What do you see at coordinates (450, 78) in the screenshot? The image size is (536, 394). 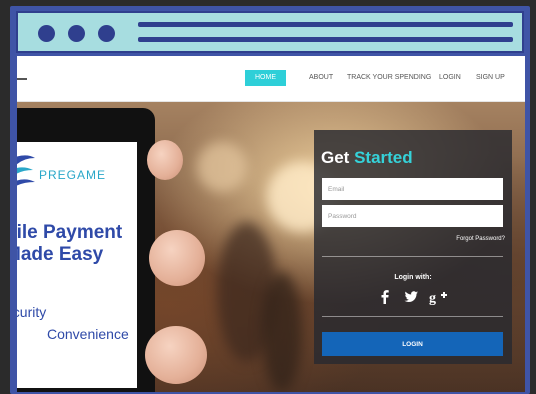 I see `nav-item-login: LOGIN` at bounding box center [450, 78].